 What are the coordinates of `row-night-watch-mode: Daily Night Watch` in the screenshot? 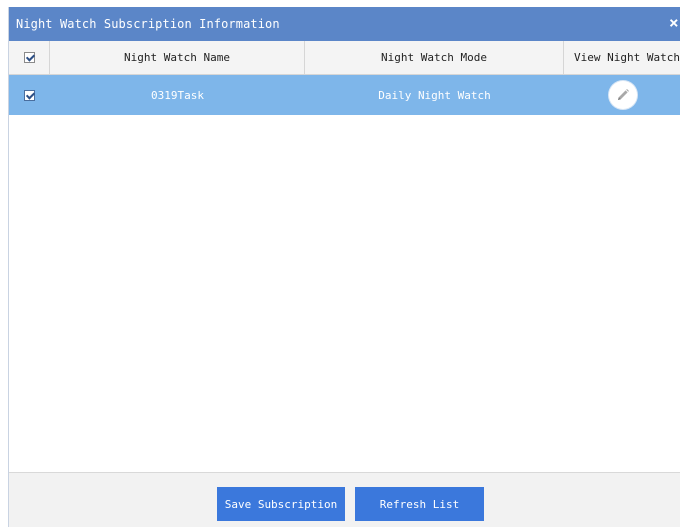 It's located at (434, 95).